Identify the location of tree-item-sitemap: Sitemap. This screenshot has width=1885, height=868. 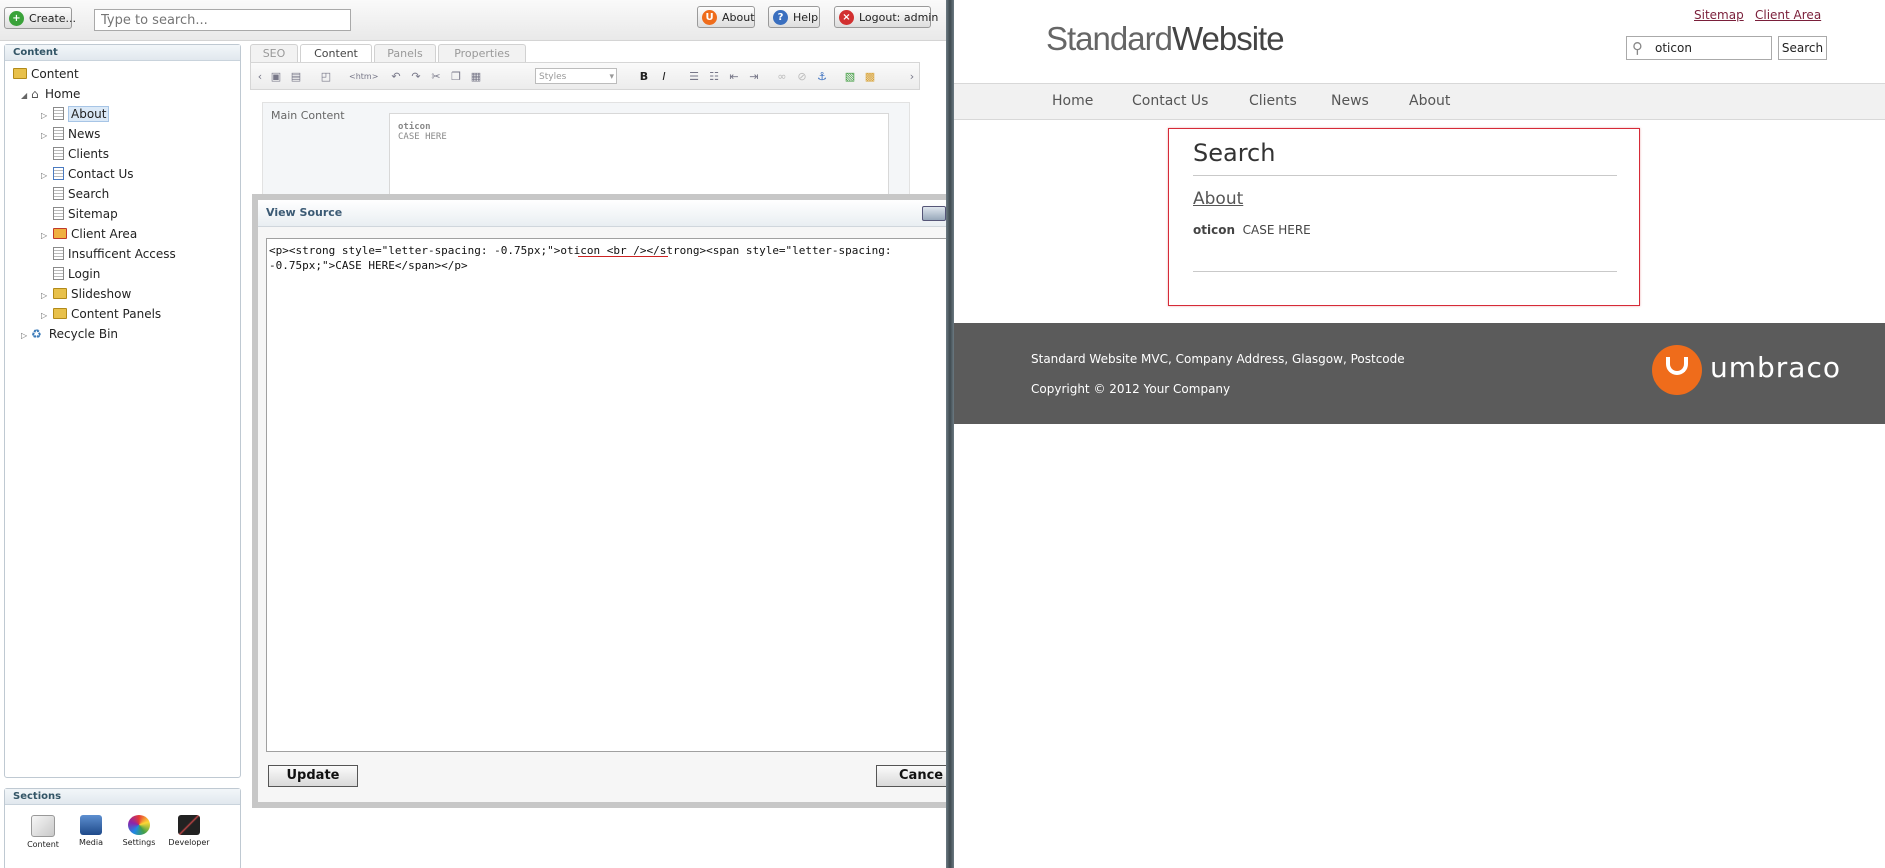
(84, 214).